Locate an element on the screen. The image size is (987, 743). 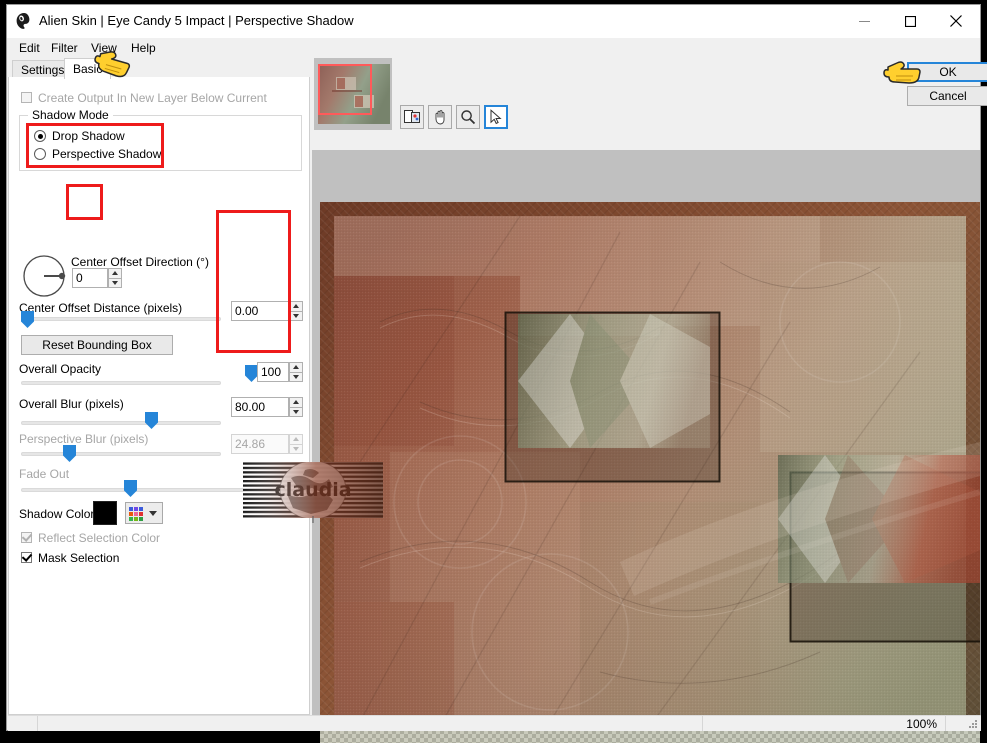
perspective-blur-label: Perspective Blur (pixels) is located at coordinates (84, 439).